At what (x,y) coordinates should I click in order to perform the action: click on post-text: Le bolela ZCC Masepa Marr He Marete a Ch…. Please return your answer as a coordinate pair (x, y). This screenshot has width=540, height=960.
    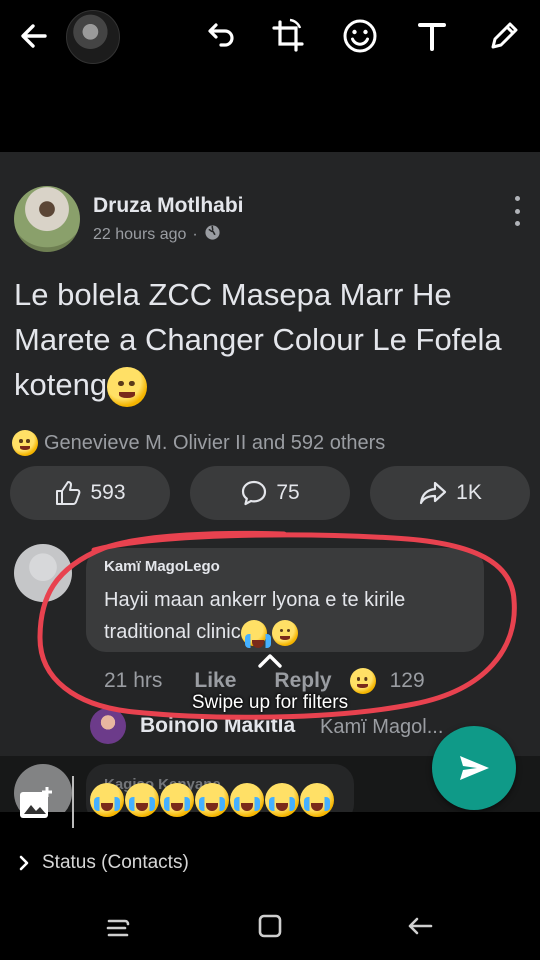
    Looking at the image, I should click on (271, 339).